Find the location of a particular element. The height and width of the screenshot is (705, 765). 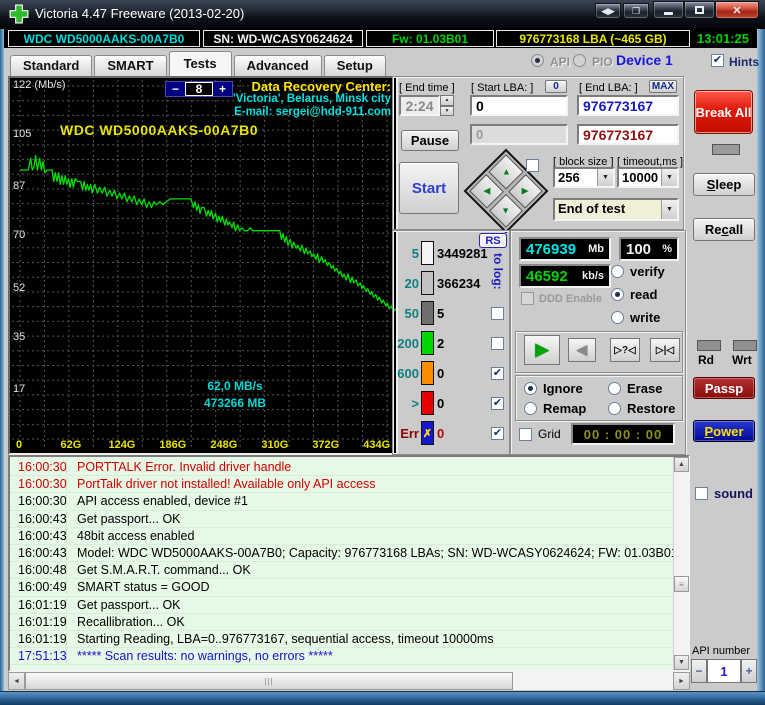

write-radio is located at coordinates (617, 317).